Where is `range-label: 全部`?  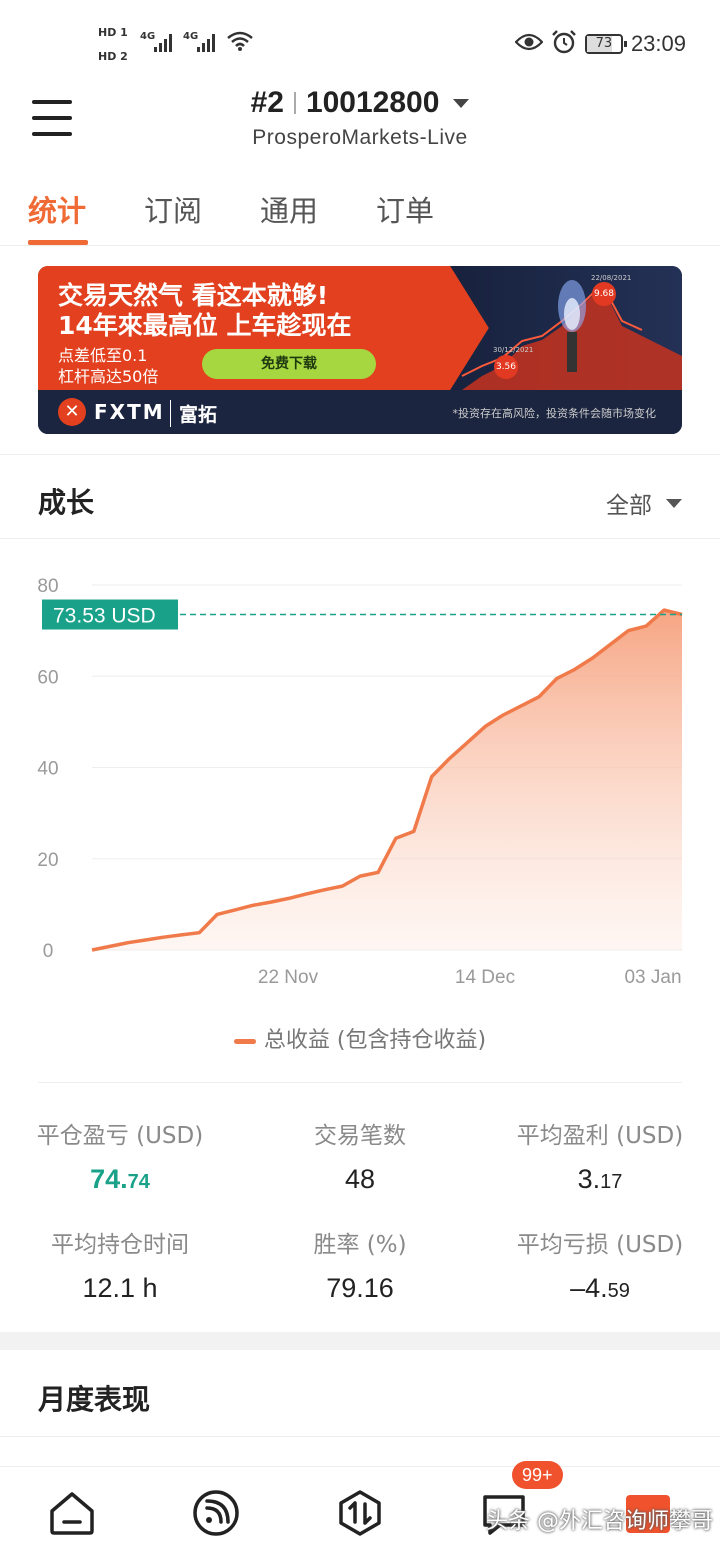 range-label: 全部 is located at coordinates (629, 506).